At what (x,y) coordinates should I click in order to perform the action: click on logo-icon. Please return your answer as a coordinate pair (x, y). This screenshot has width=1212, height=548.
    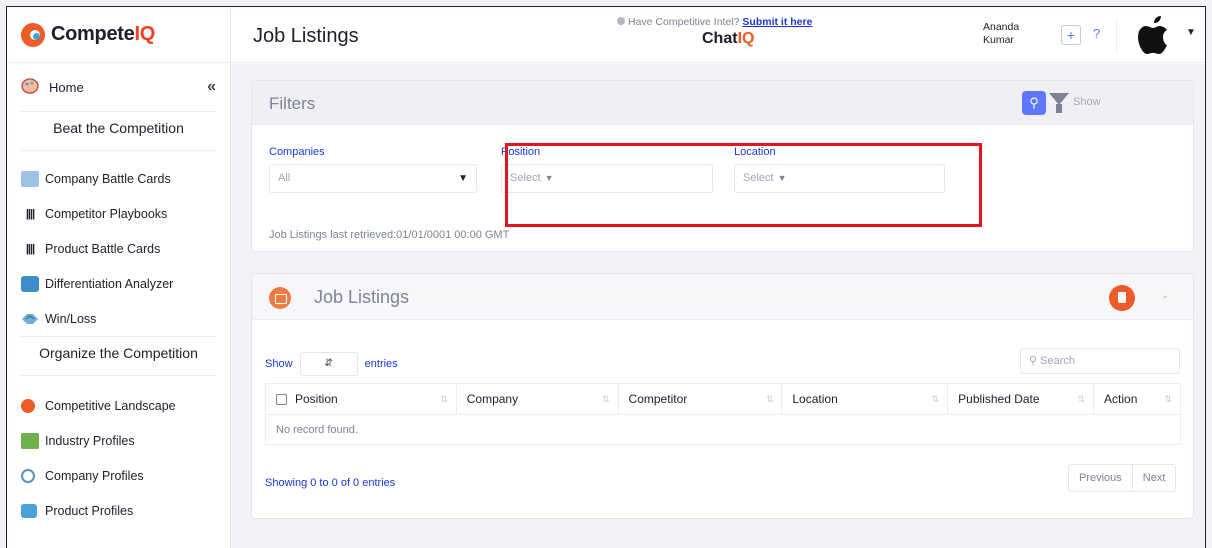
    Looking at the image, I should click on (33, 34).